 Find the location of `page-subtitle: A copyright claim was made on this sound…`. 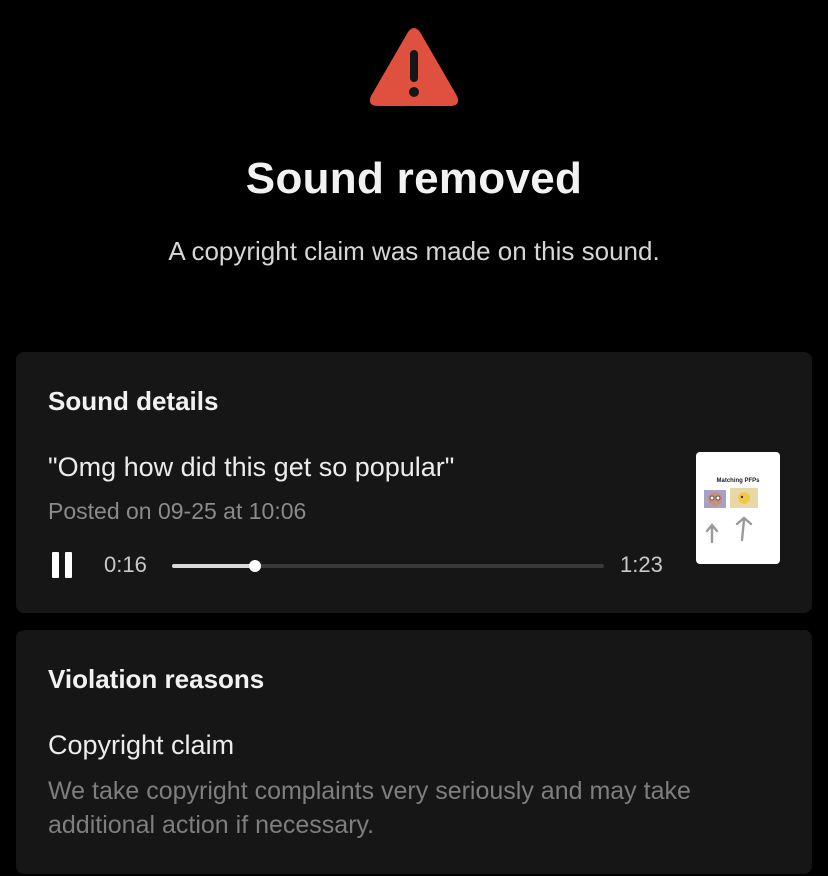

page-subtitle: A copyright claim was made on this sound… is located at coordinates (414, 251).